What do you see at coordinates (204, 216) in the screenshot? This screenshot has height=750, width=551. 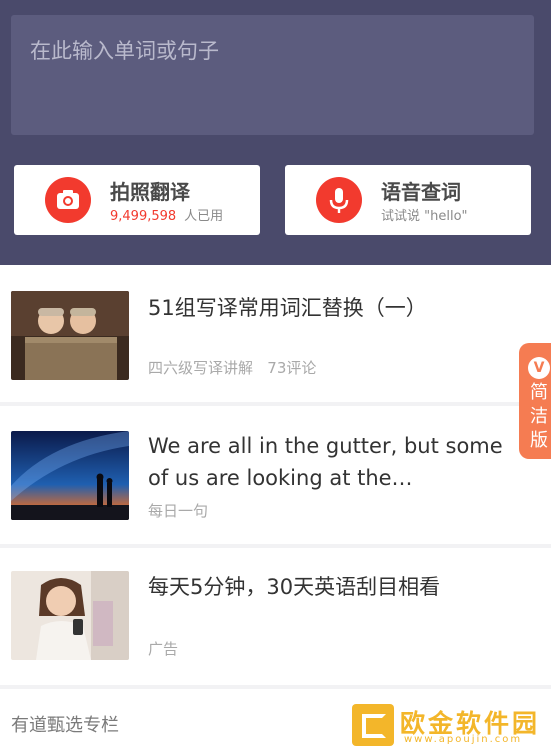 I see `usage-suffix: 人已用` at bounding box center [204, 216].